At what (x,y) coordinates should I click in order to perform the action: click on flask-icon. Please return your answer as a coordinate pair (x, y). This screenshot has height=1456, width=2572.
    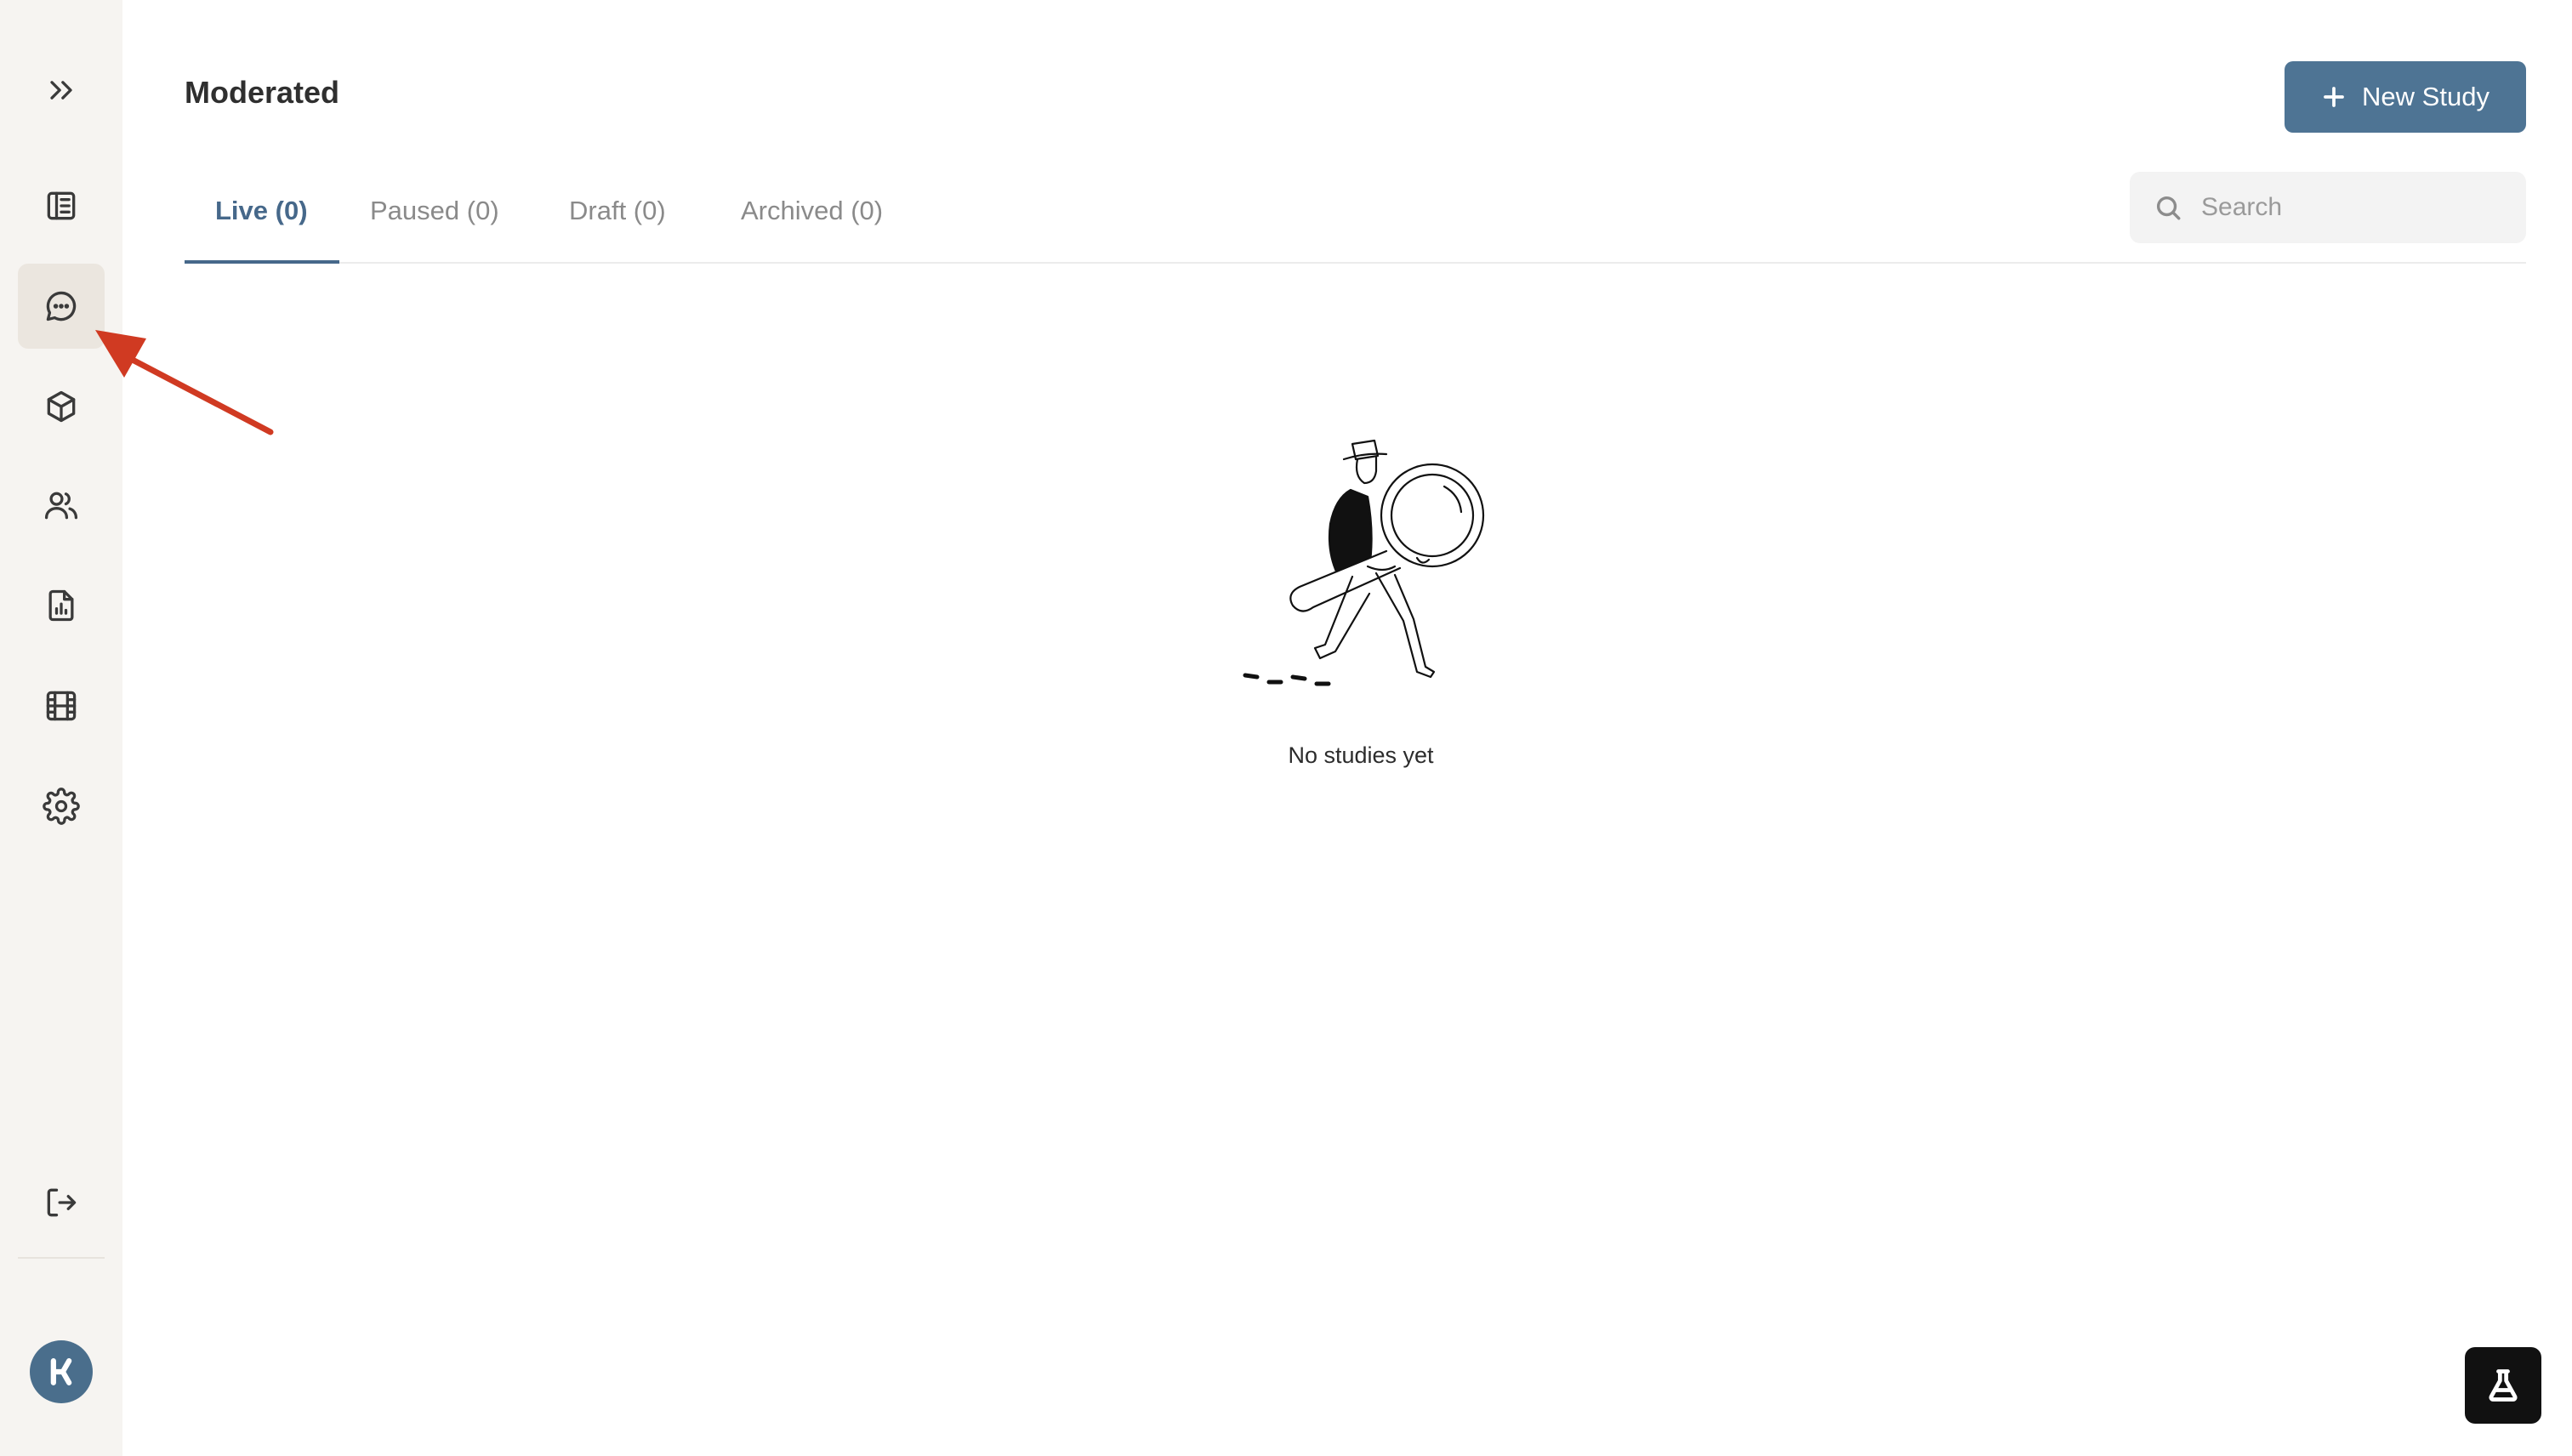
    Looking at the image, I should click on (2504, 1385).